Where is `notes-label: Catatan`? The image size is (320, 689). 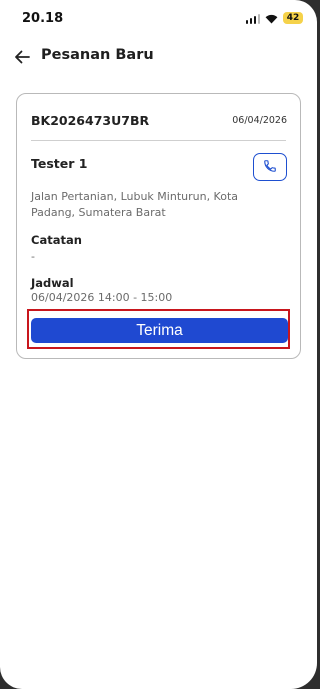
notes-label: Catatan is located at coordinates (56, 240).